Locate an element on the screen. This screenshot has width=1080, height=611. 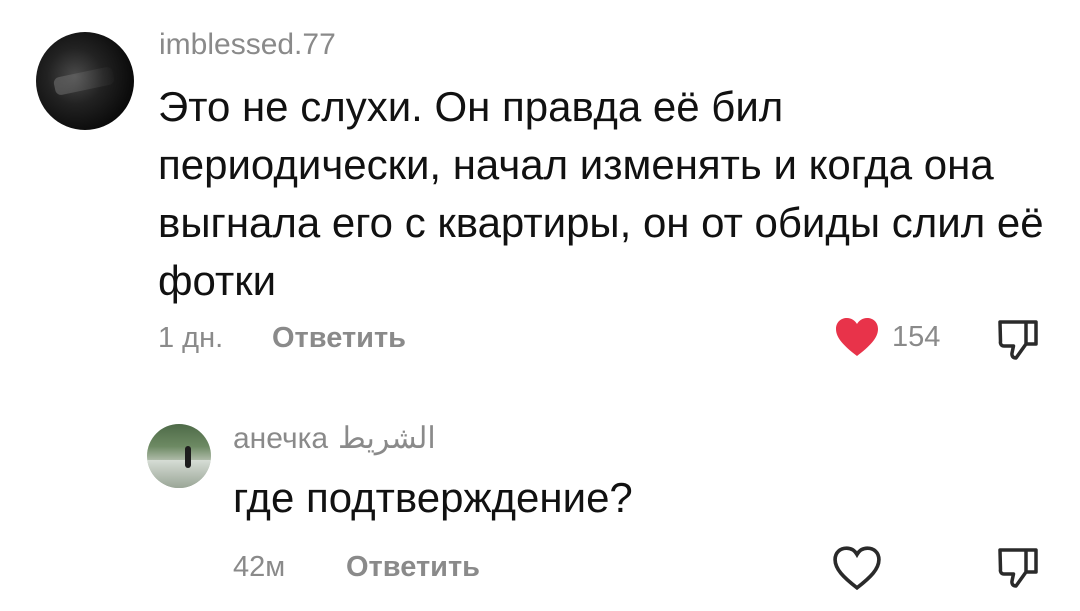
comment-username: imblessed.77 is located at coordinates (247, 45).